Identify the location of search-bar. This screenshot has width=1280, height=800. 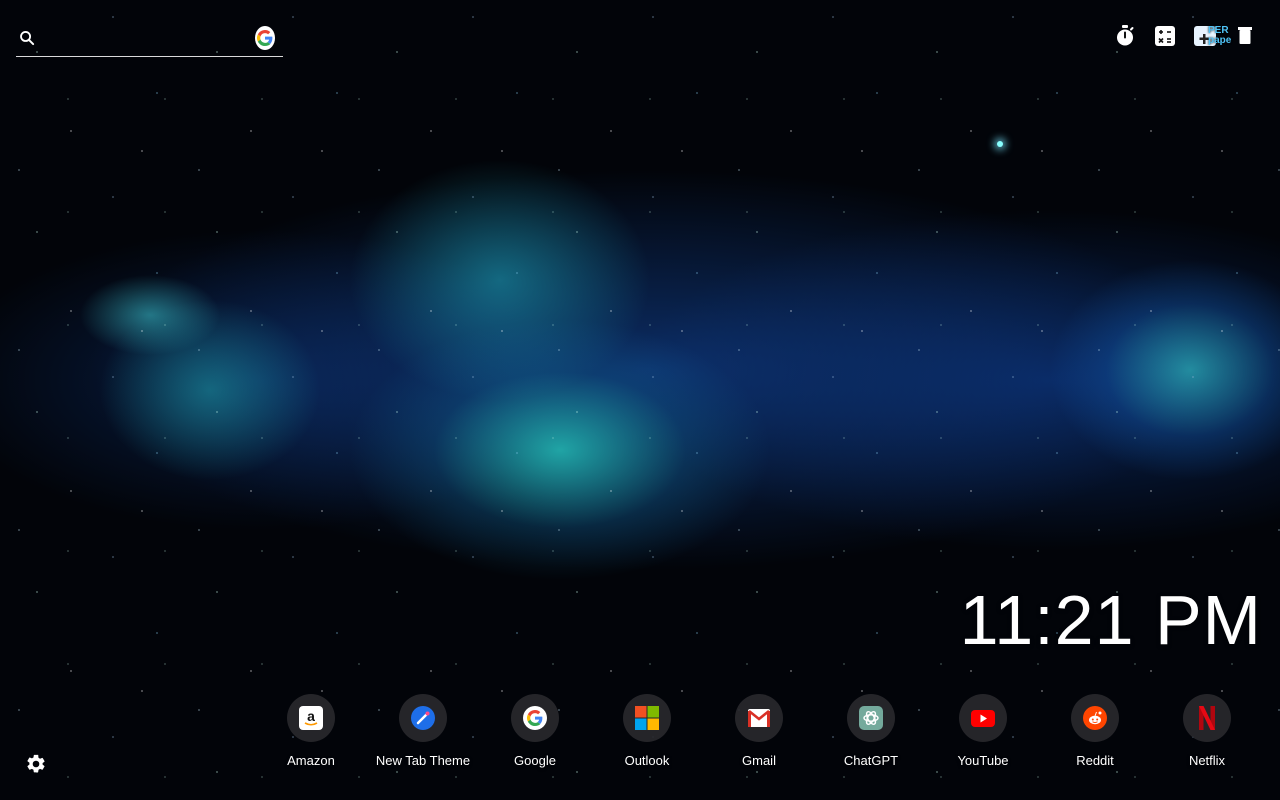
(149, 38).